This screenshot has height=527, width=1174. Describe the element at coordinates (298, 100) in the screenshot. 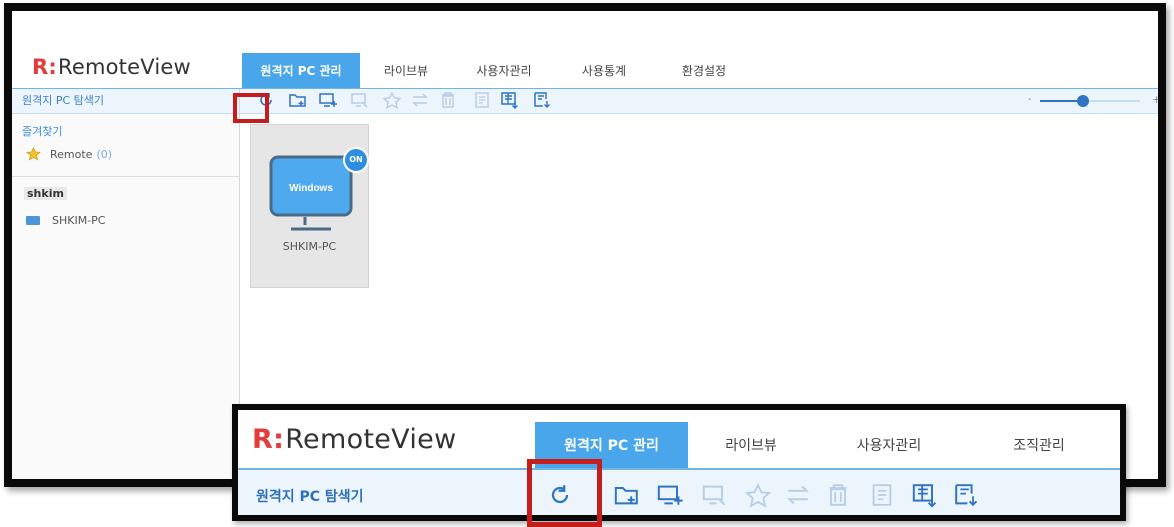

I see `add-group-icon` at that location.